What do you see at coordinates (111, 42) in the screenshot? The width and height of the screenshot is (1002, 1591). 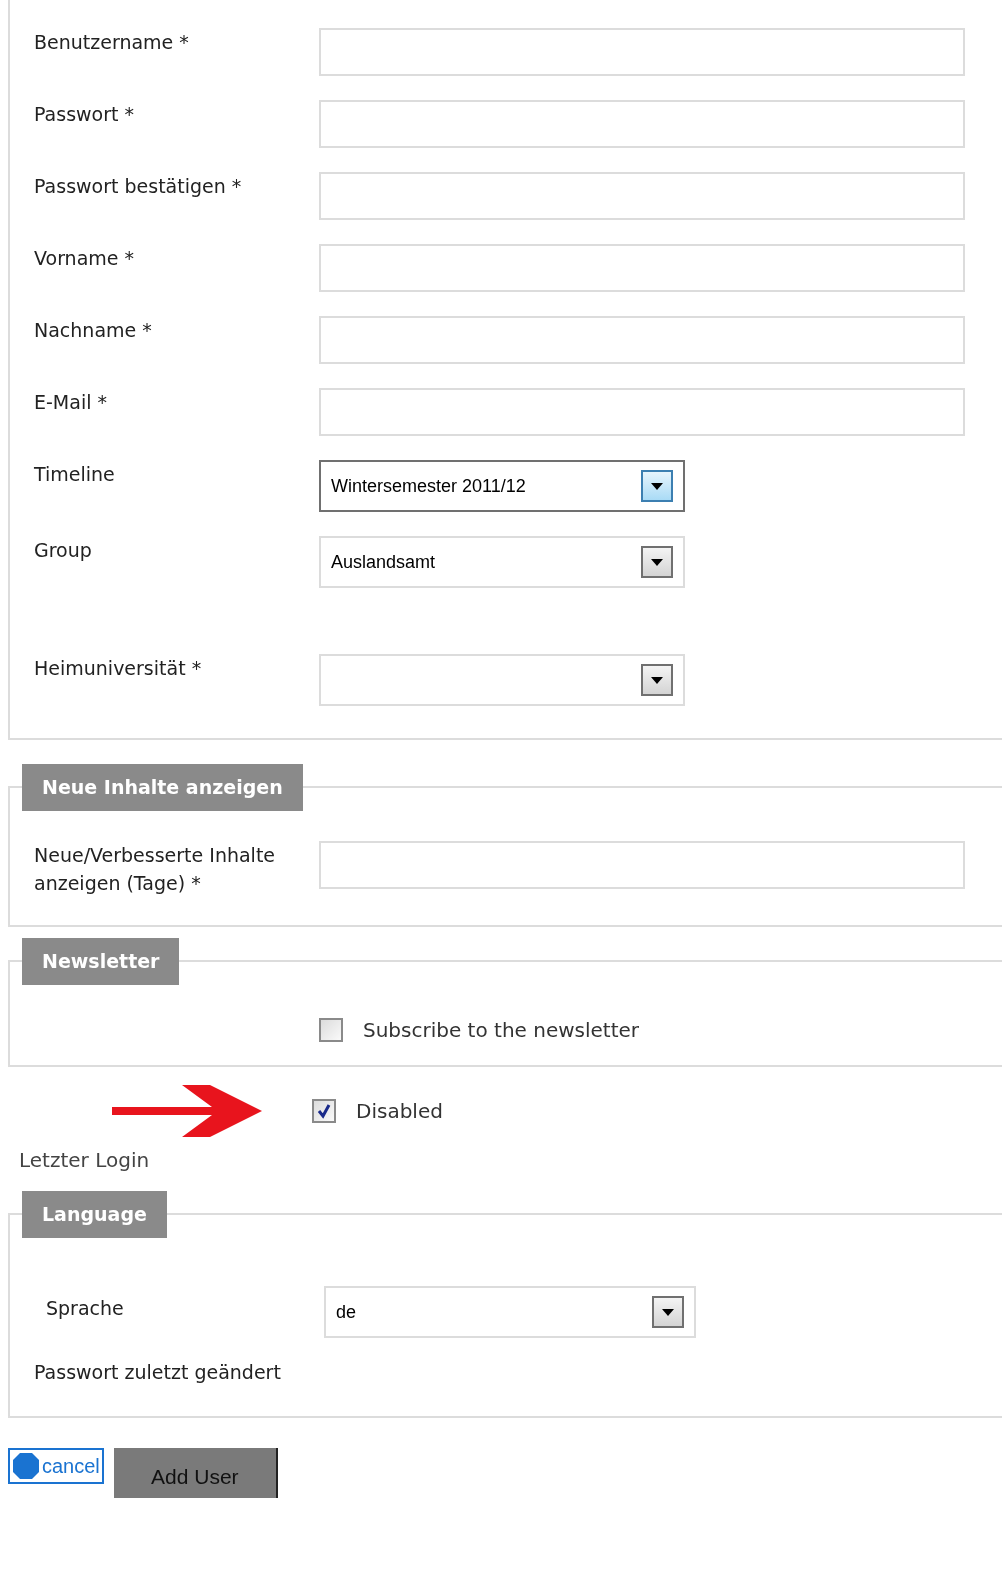 I see `field-label: Benutzername *` at bounding box center [111, 42].